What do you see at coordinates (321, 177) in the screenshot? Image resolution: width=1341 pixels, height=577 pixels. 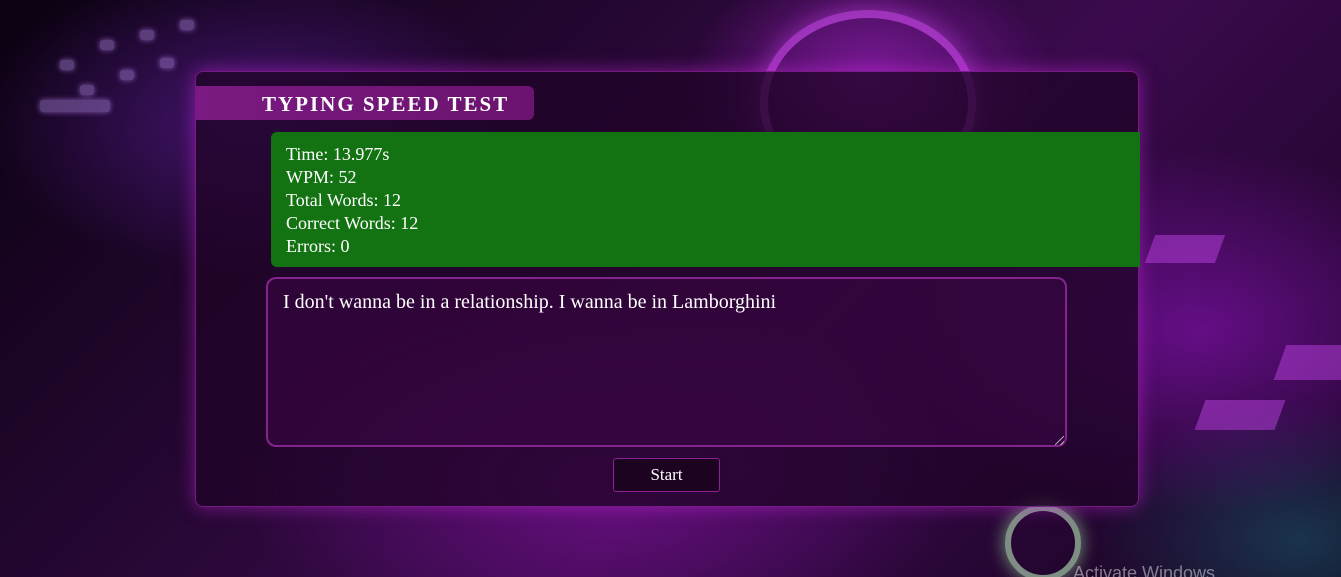 I see `wpm-stat: WPM: 52` at bounding box center [321, 177].